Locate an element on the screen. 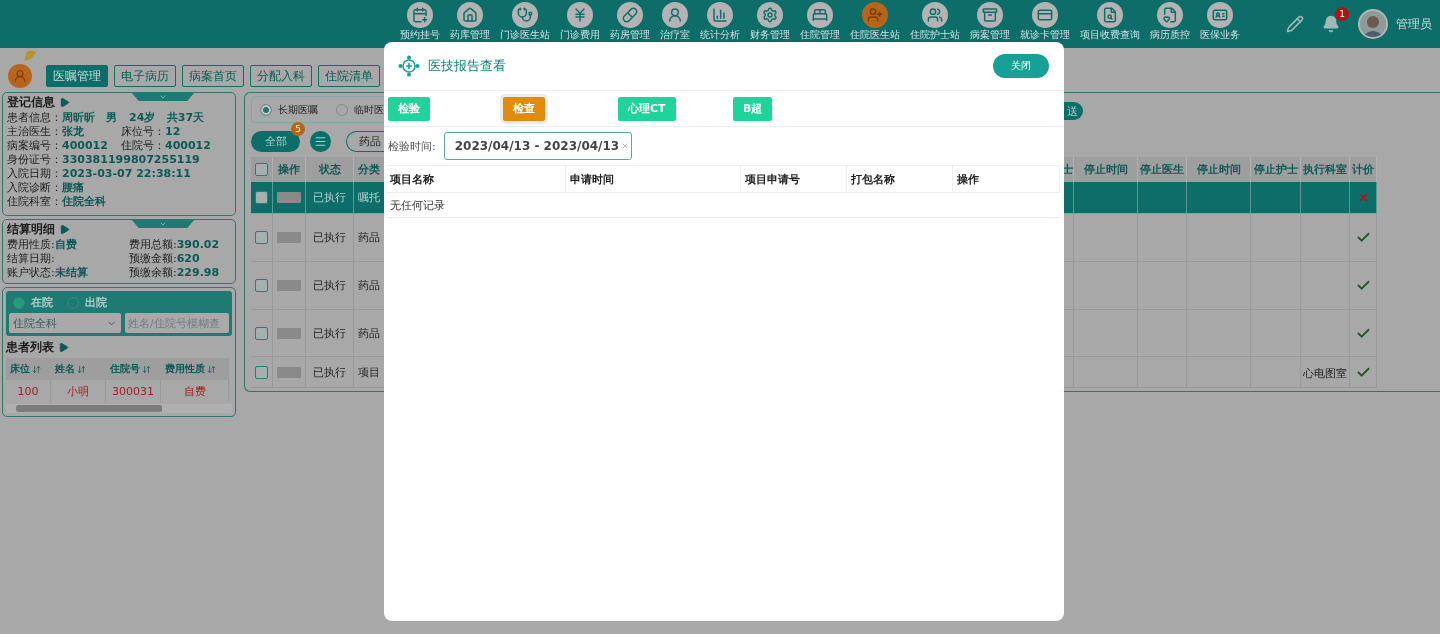 Image resolution: width=1440 pixels, height=634 pixels. panel-title: 结算明细 is located at coordinates (31, 229).